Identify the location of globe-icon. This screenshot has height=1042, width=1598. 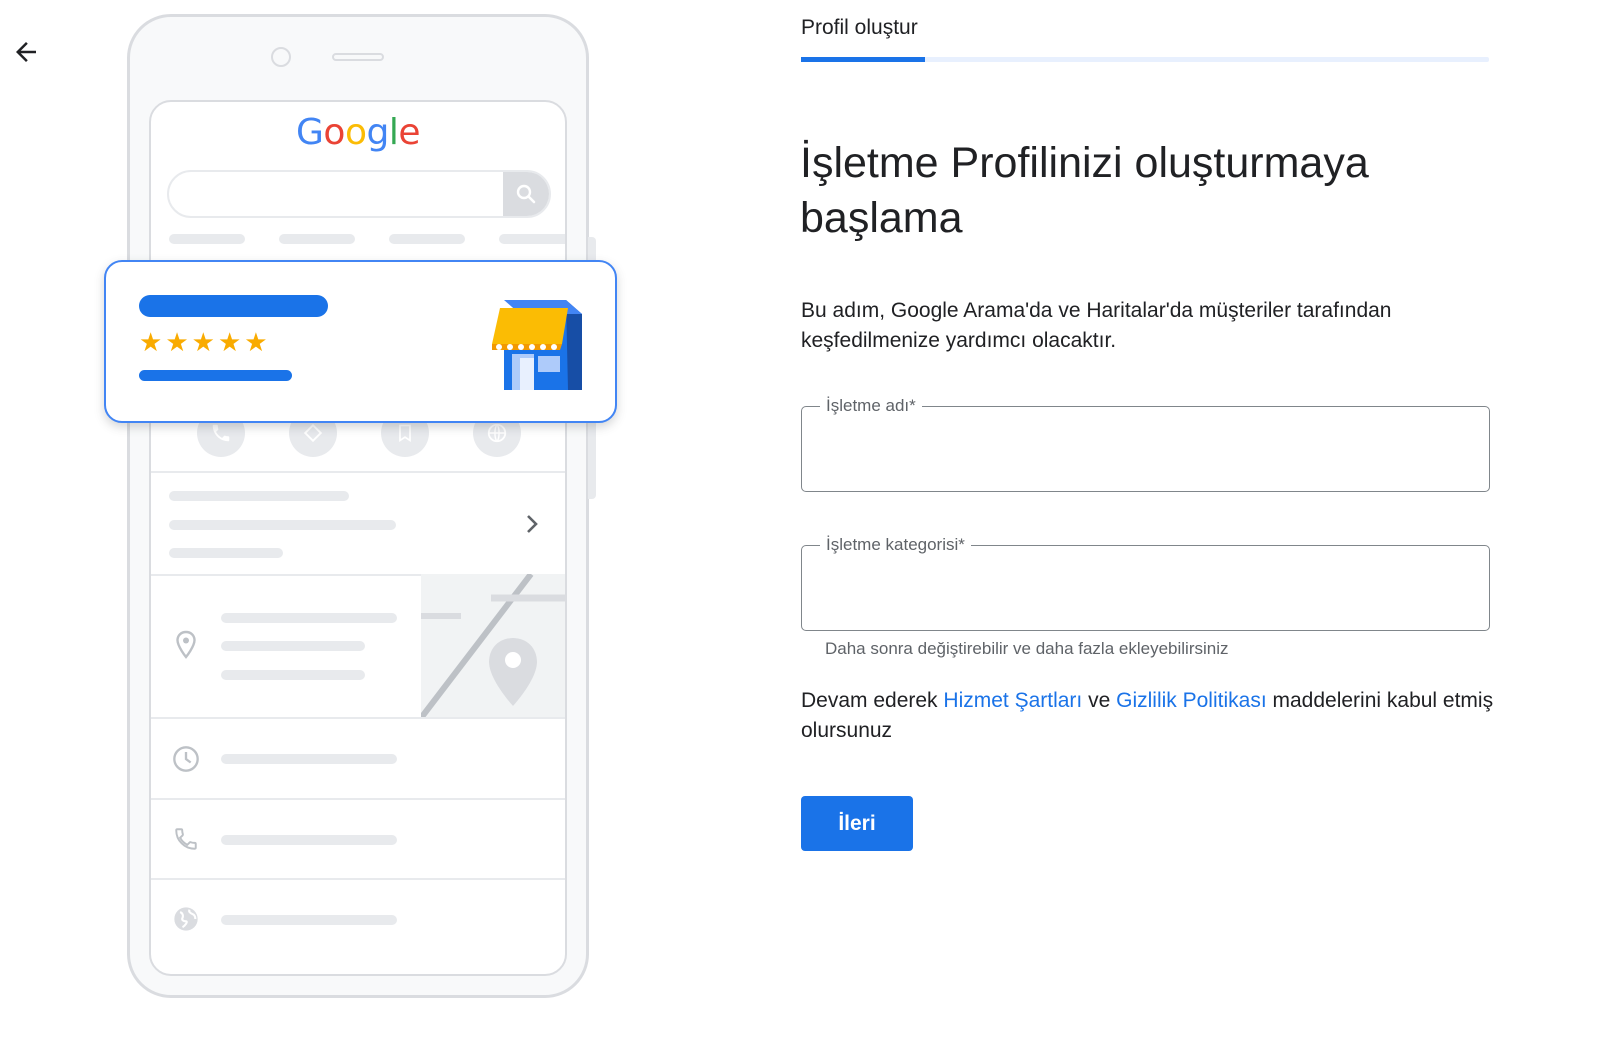
(186, 919).